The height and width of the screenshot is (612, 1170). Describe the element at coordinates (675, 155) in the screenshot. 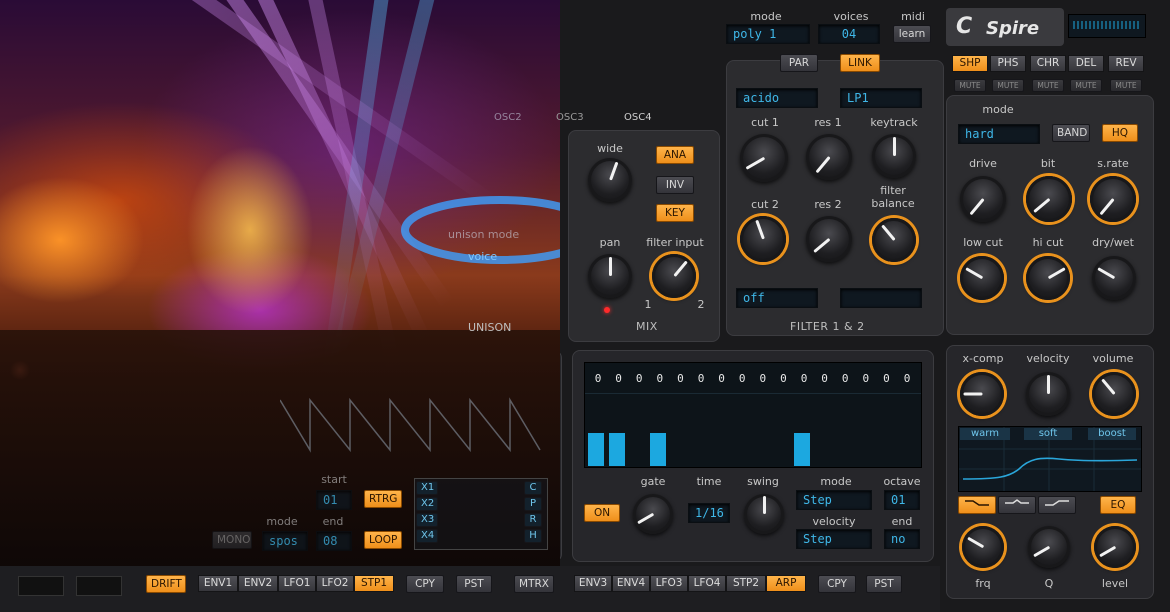

I see `ana-button: ANA` at that location.